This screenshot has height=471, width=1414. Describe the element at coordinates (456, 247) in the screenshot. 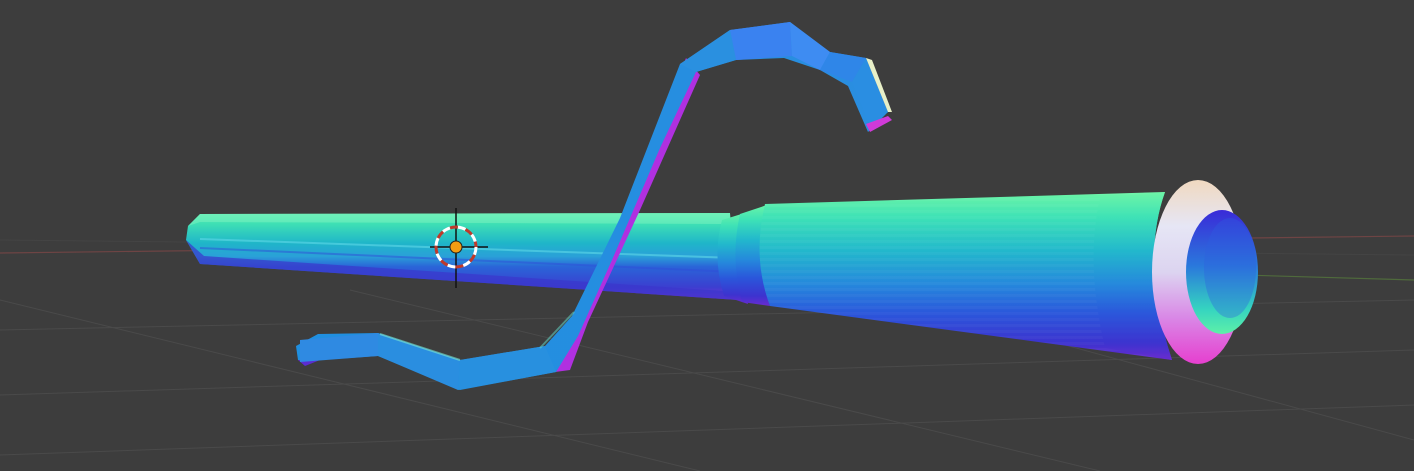

I see `origin-dot` at that location.